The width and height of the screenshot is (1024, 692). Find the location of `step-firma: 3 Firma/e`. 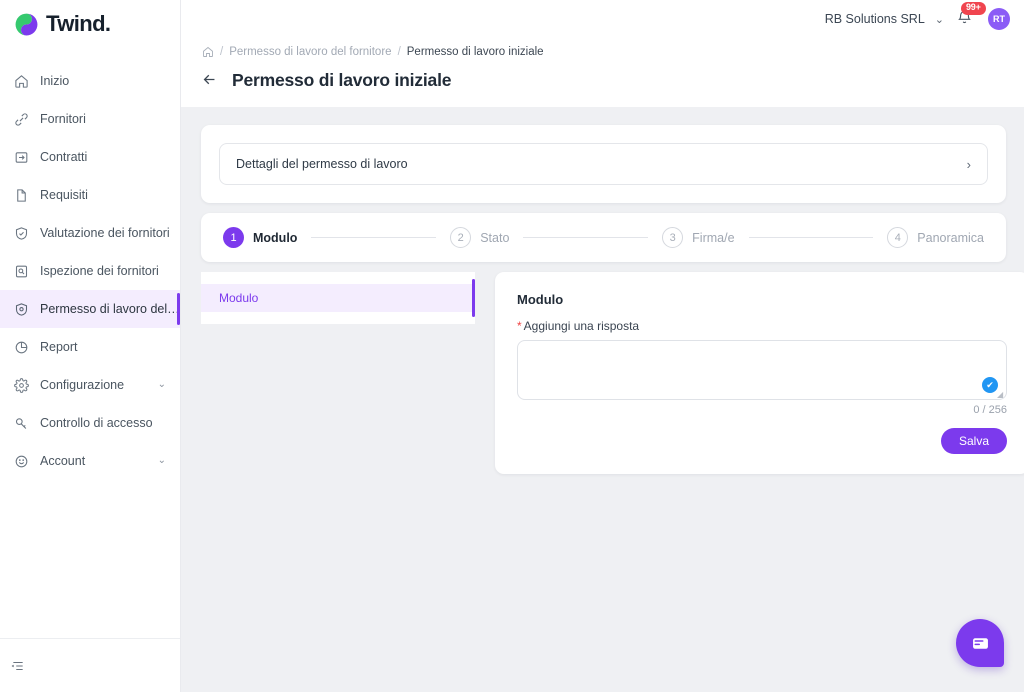

step-firma: 3 Firma/e is located at coordinates (698, 237).